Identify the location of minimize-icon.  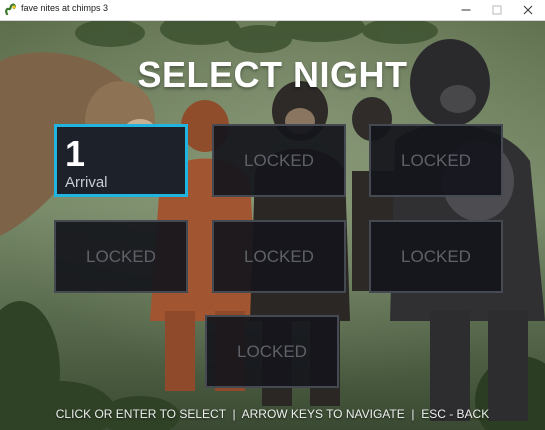
(466, 10).